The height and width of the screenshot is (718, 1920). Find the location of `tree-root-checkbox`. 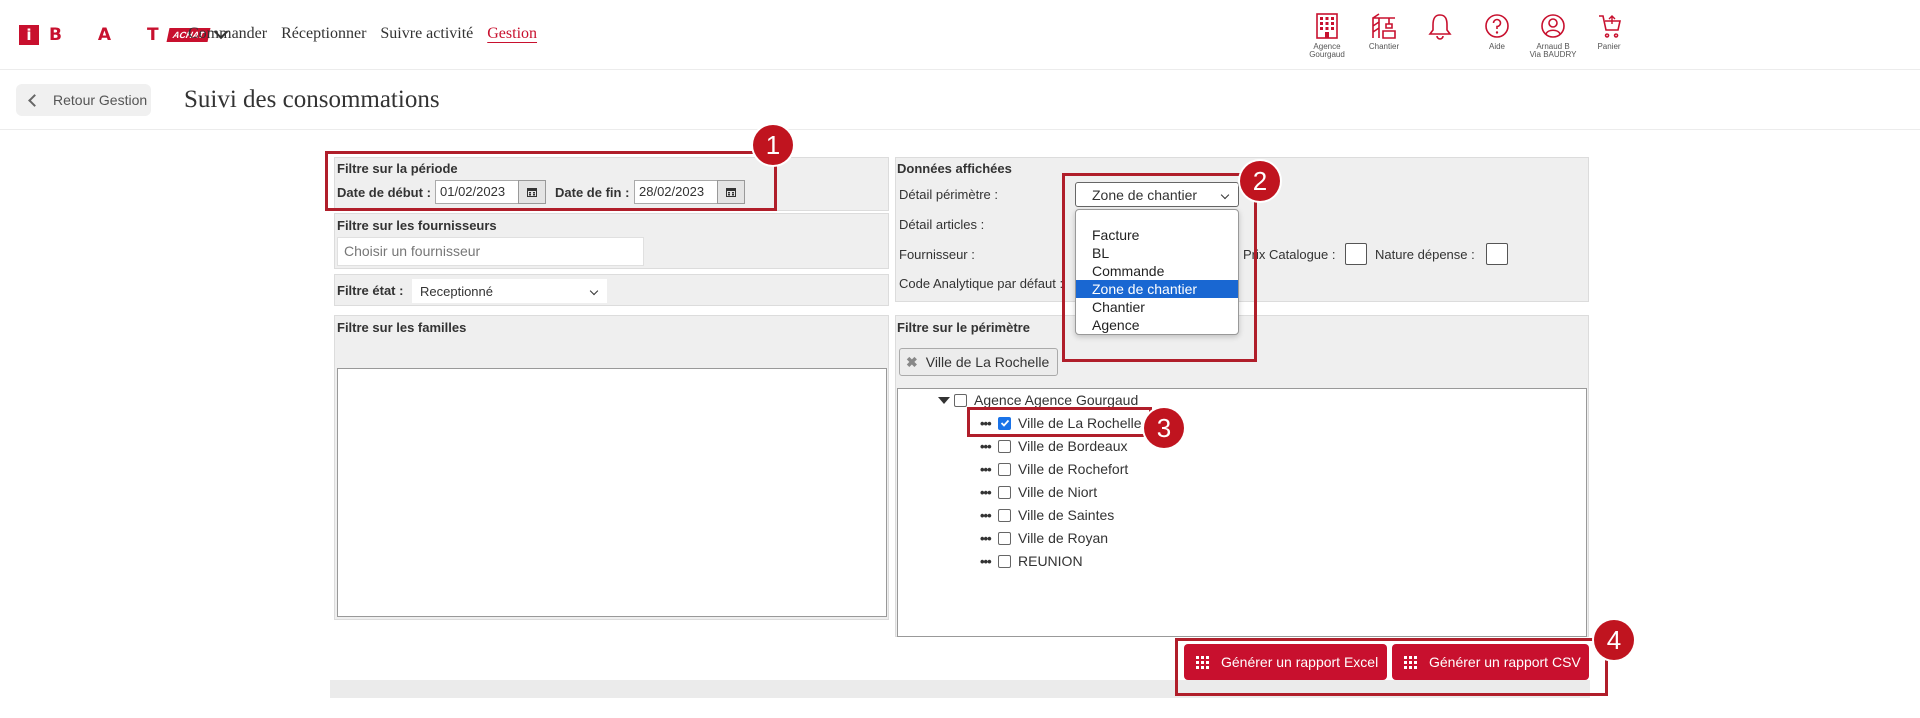

tree-root-checkbox is located at coordinates (960, 400).